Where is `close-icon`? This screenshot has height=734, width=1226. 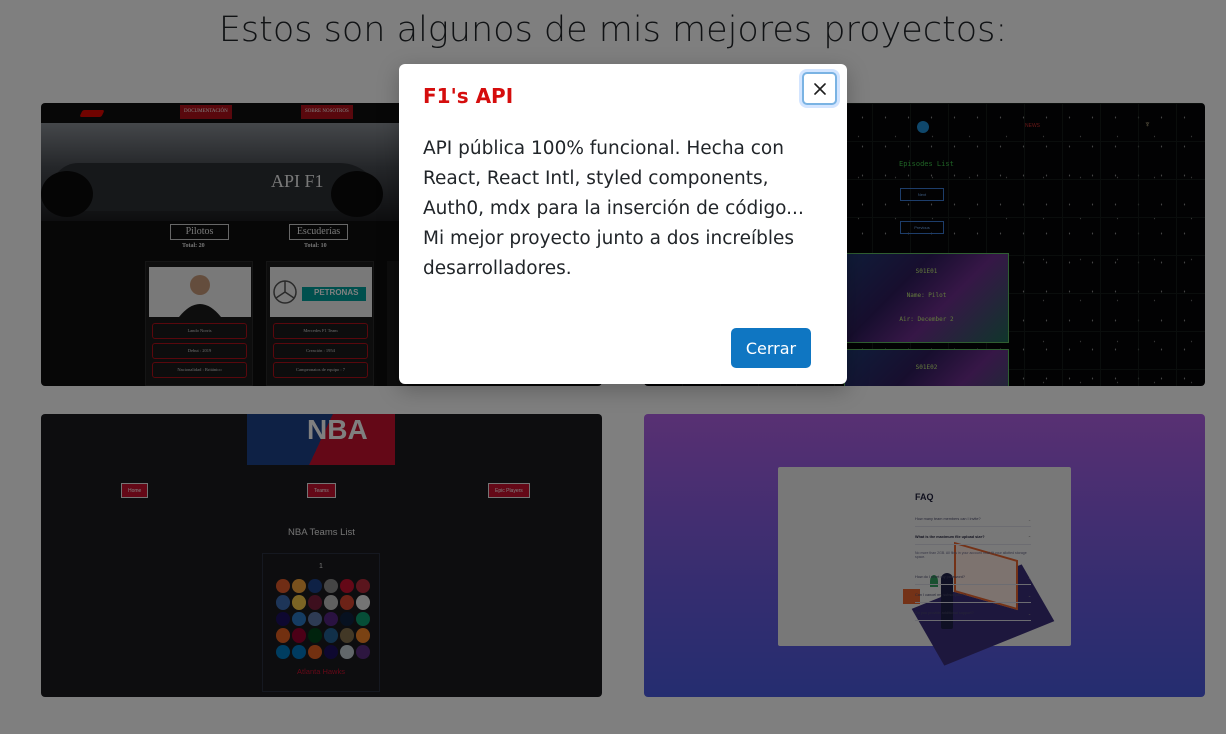 close-icon is located at coordinates (820, 89).